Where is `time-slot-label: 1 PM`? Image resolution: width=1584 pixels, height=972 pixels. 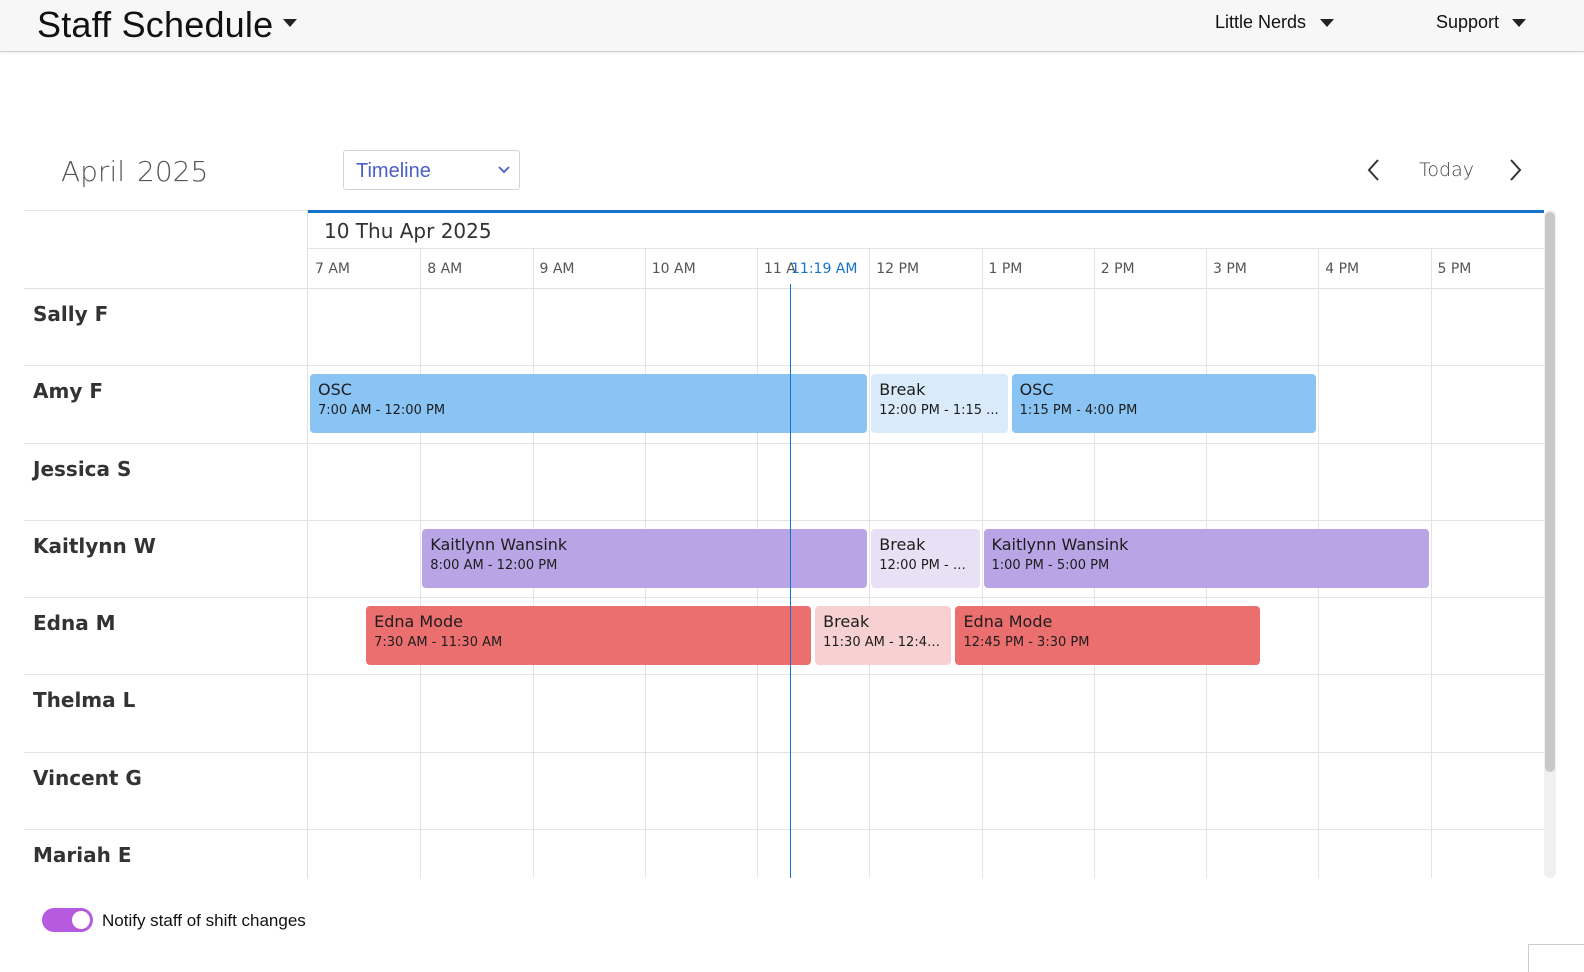
time-slot-label: 1 PM is located at coordinates (1005, 269).